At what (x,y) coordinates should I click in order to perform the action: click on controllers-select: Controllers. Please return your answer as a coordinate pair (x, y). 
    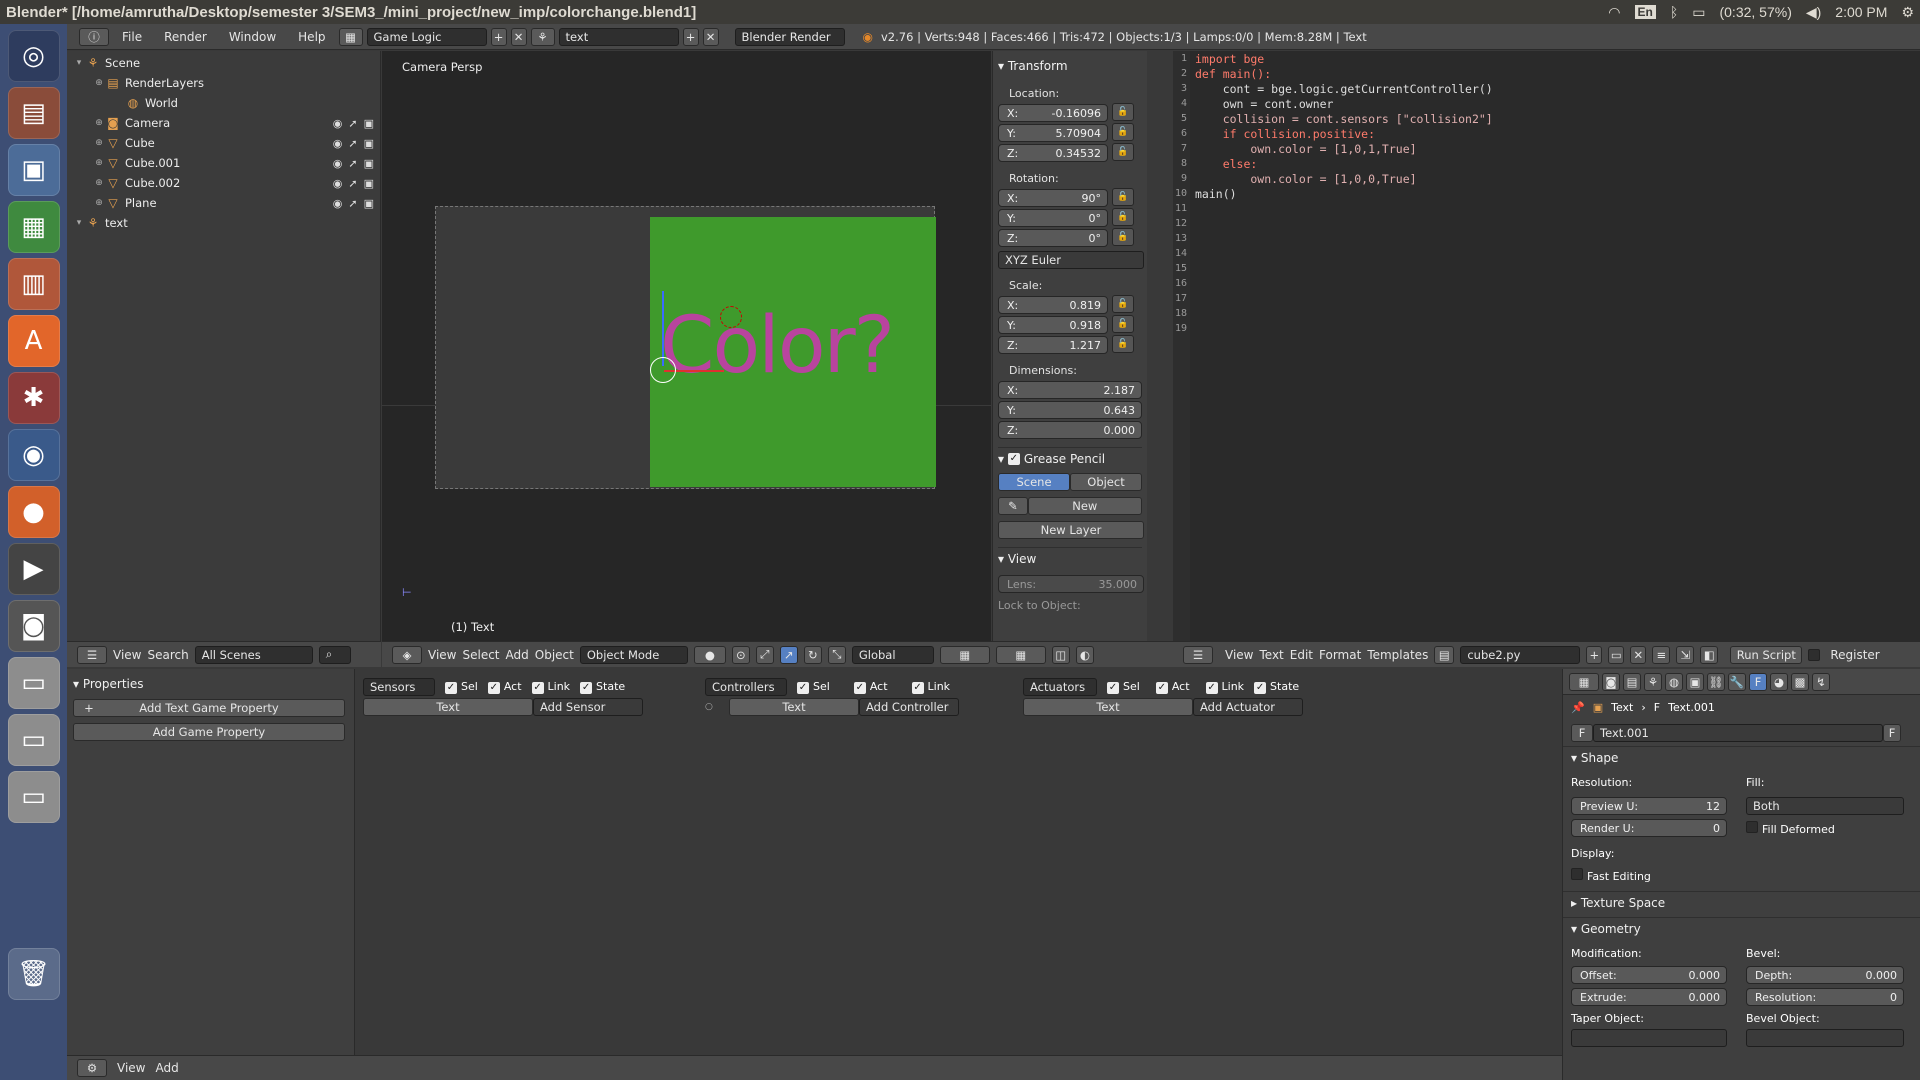
    Looking at the image, I should click on (746, 687).